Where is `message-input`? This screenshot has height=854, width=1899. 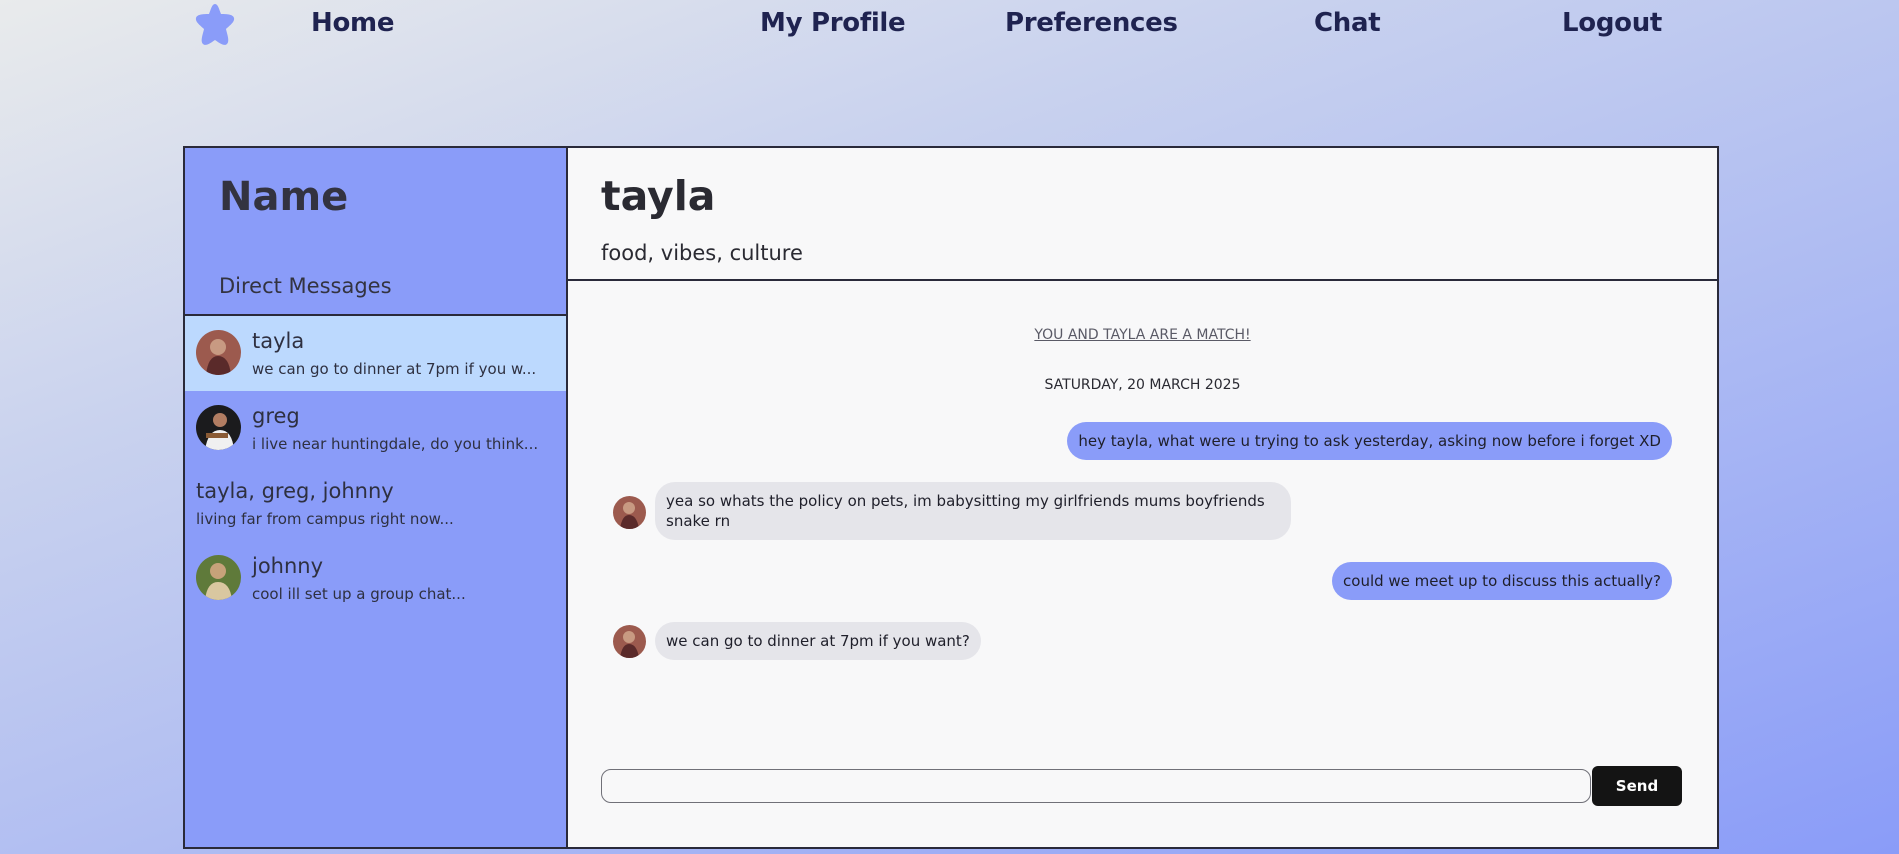
message-input is located at coordinates (1096, 786).